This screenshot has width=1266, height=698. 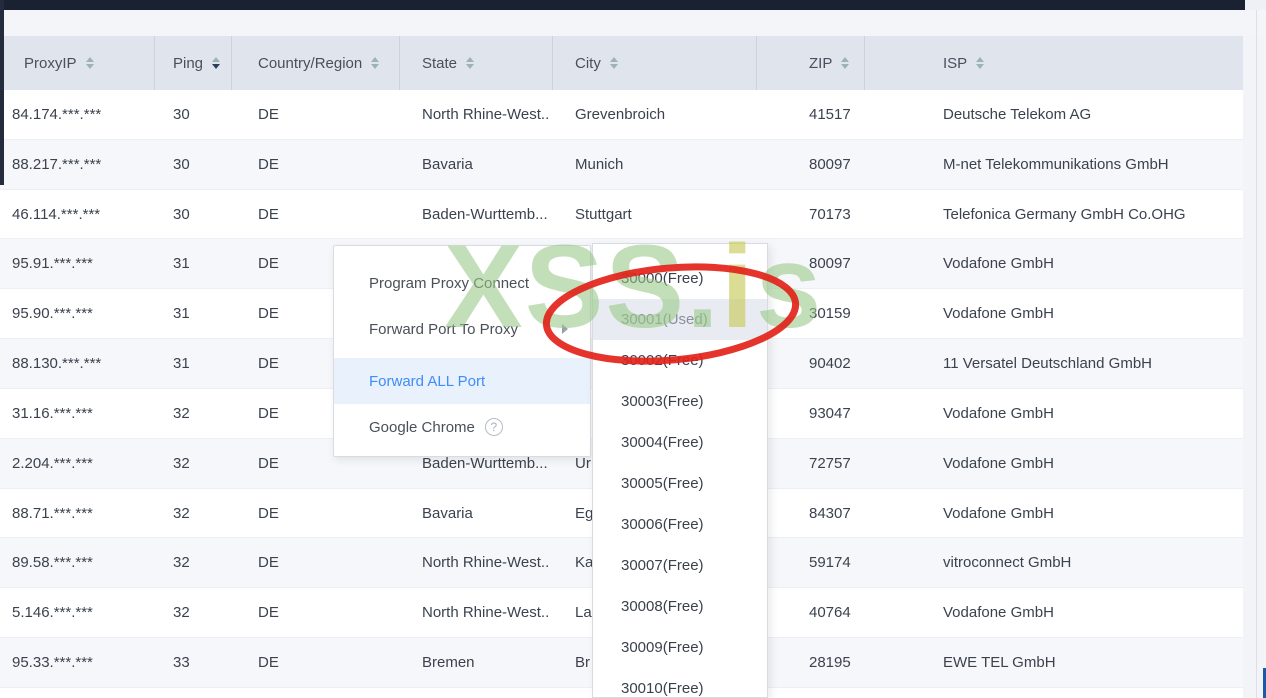 What do you see at coordinates (1256, 354) in the screenshot?
I see `gutter-divider` at bounding box center [1256, 354].